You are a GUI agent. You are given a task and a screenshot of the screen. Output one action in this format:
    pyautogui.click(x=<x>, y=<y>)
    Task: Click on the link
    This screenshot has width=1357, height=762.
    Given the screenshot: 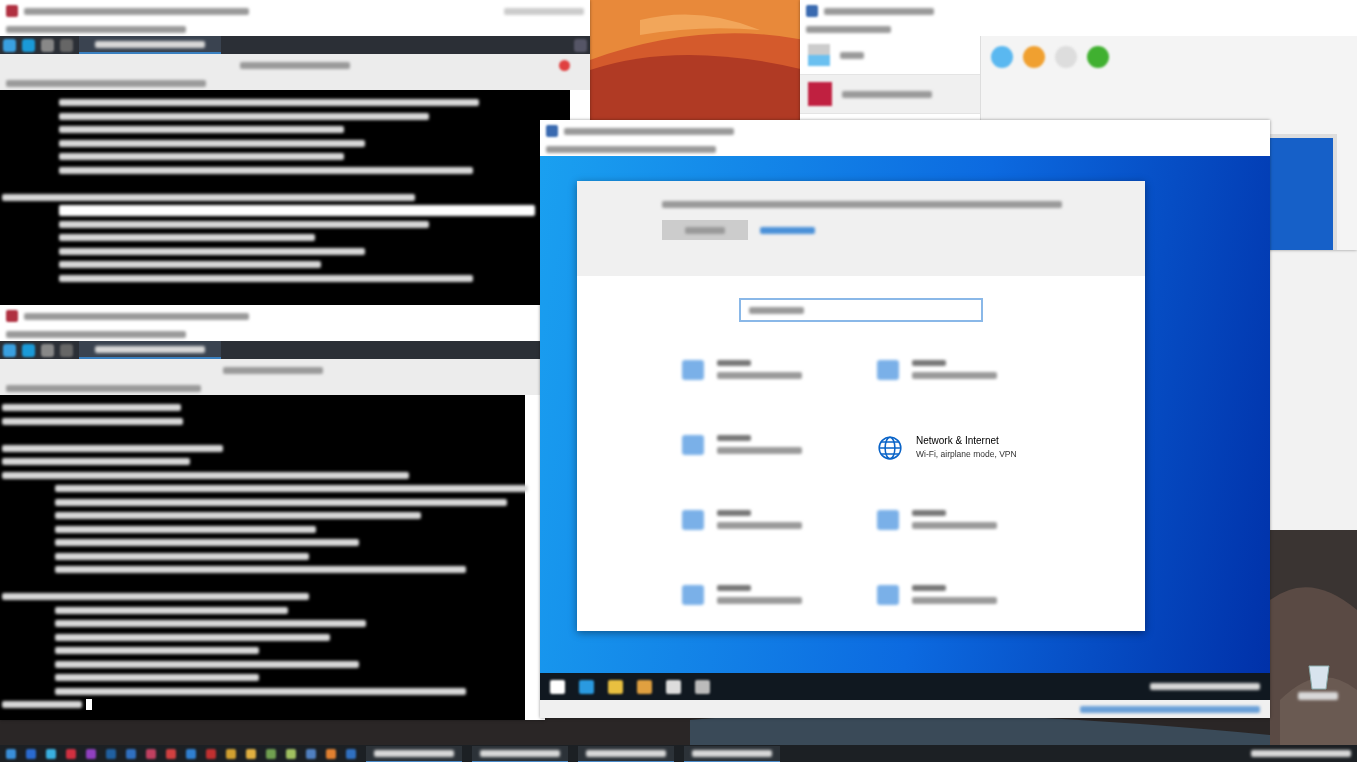 What is the action you would take?
    pyautogui.click(x=787, y=230)
    